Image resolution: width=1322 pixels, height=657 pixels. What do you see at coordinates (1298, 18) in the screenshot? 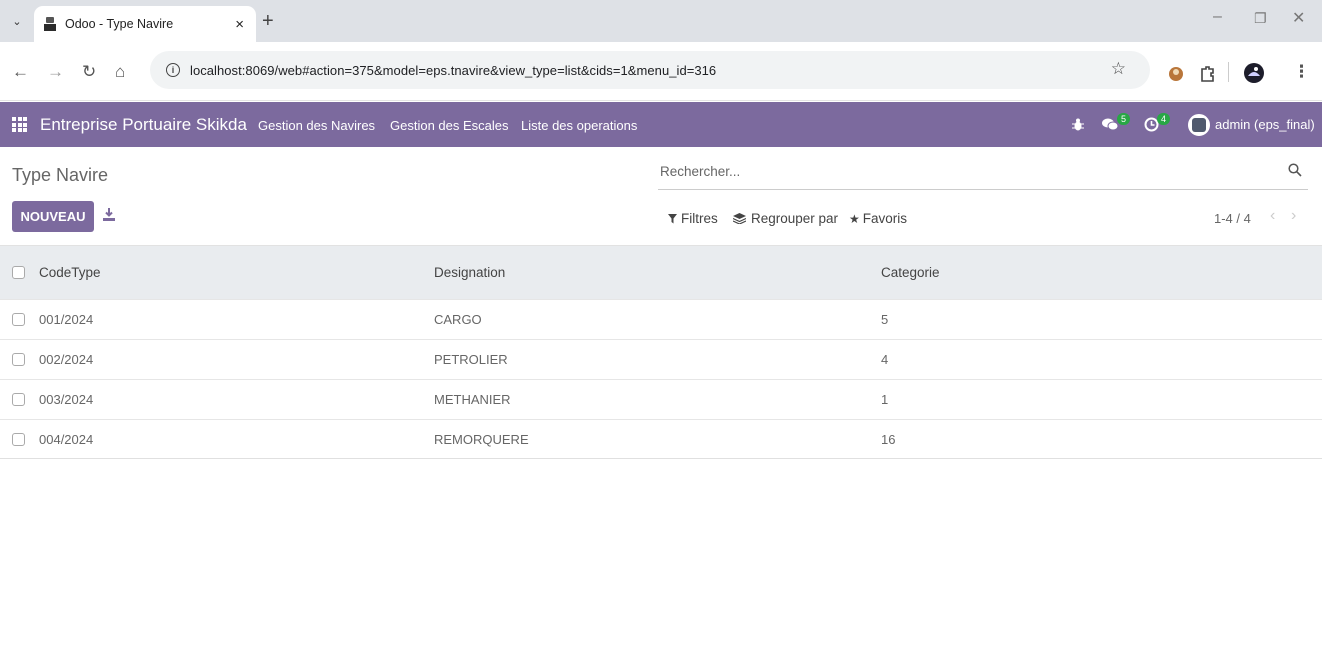
I see `close-window-icon: ✕` at bounding box center [1298, 18].